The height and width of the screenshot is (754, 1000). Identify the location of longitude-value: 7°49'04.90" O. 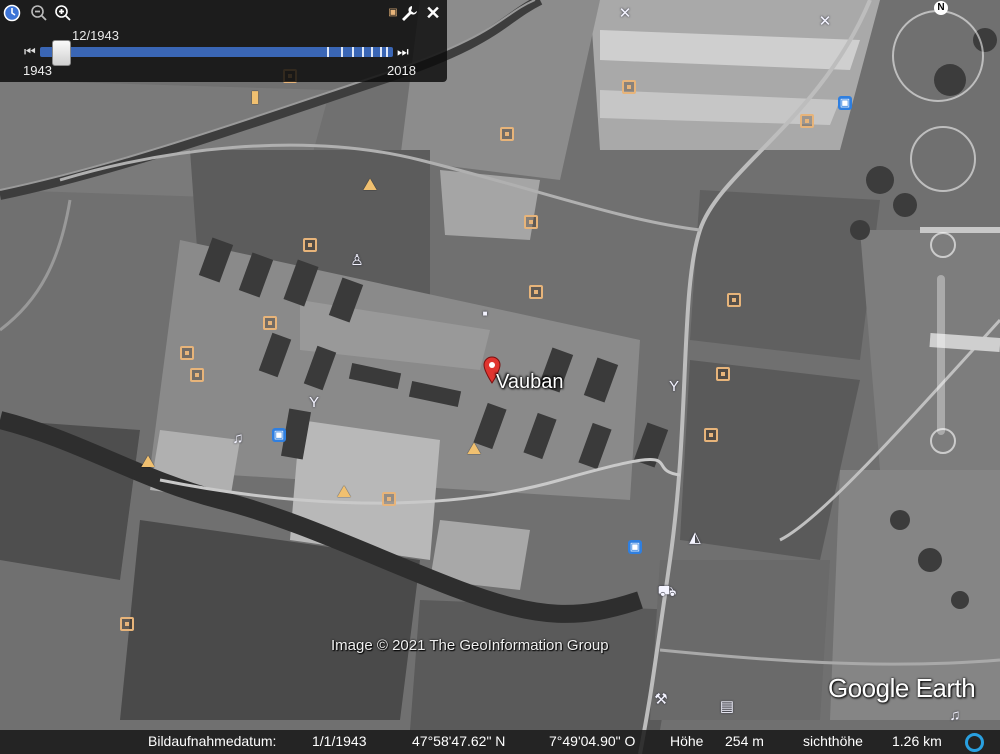
(592, 741).